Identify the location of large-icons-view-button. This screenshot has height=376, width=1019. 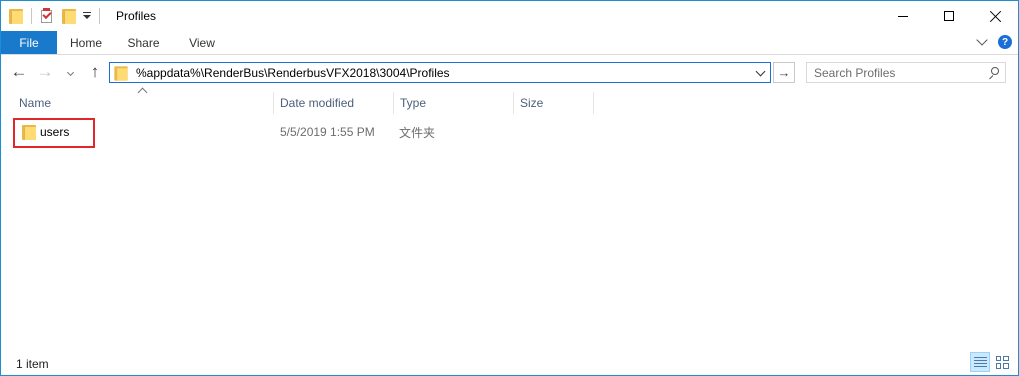
(1002, 362).